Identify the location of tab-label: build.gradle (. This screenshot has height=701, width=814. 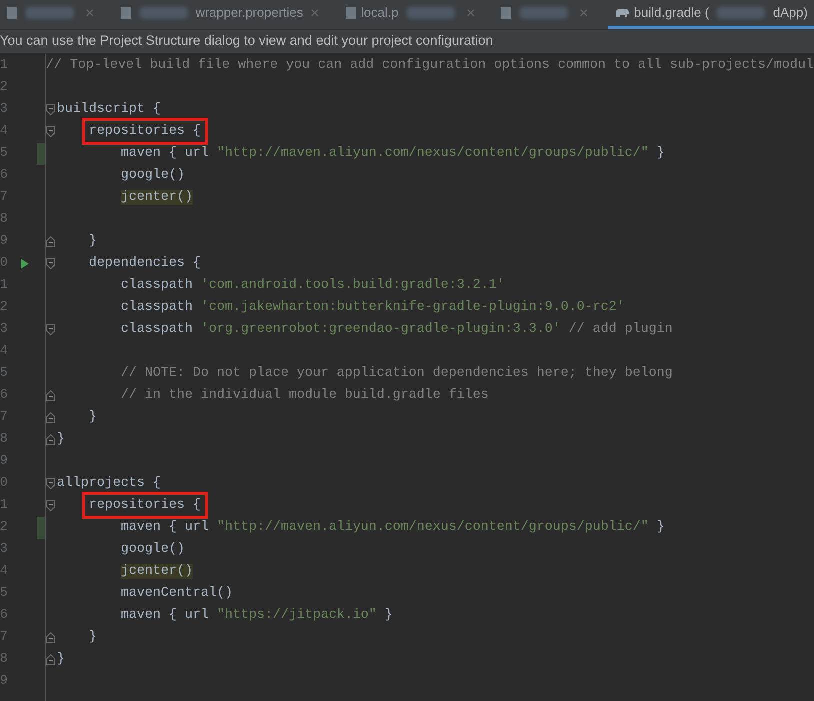
(672, 13).